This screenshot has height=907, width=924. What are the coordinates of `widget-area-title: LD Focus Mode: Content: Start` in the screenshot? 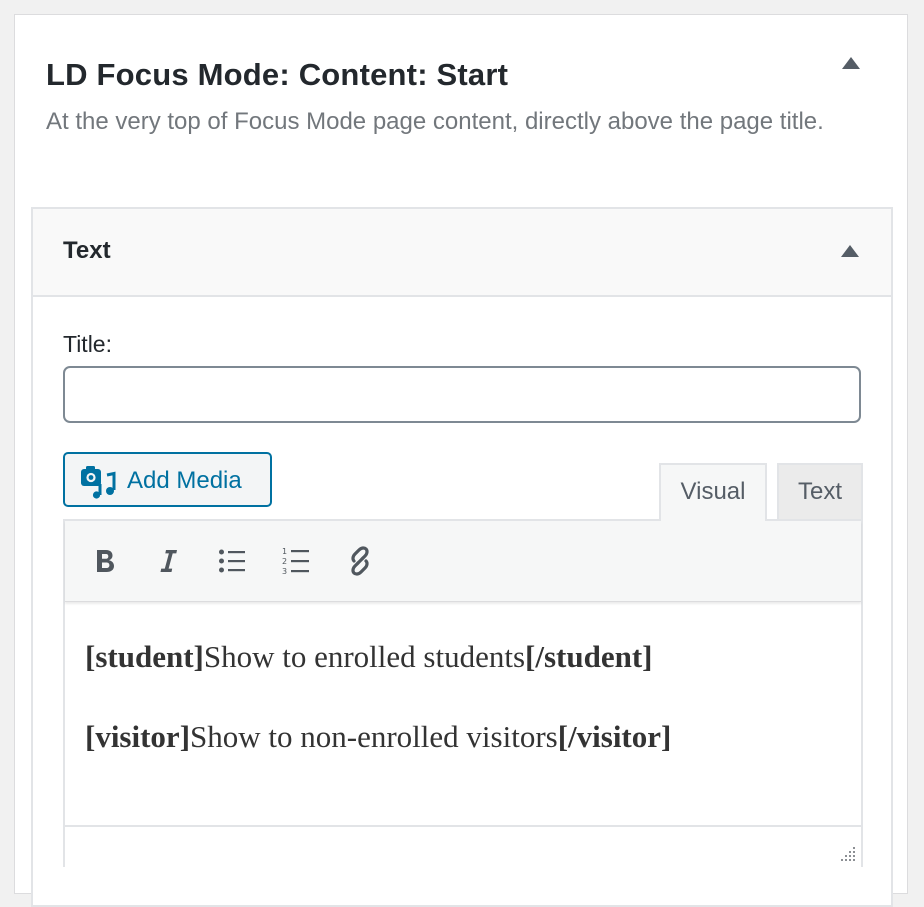 It's located at (277, 75).